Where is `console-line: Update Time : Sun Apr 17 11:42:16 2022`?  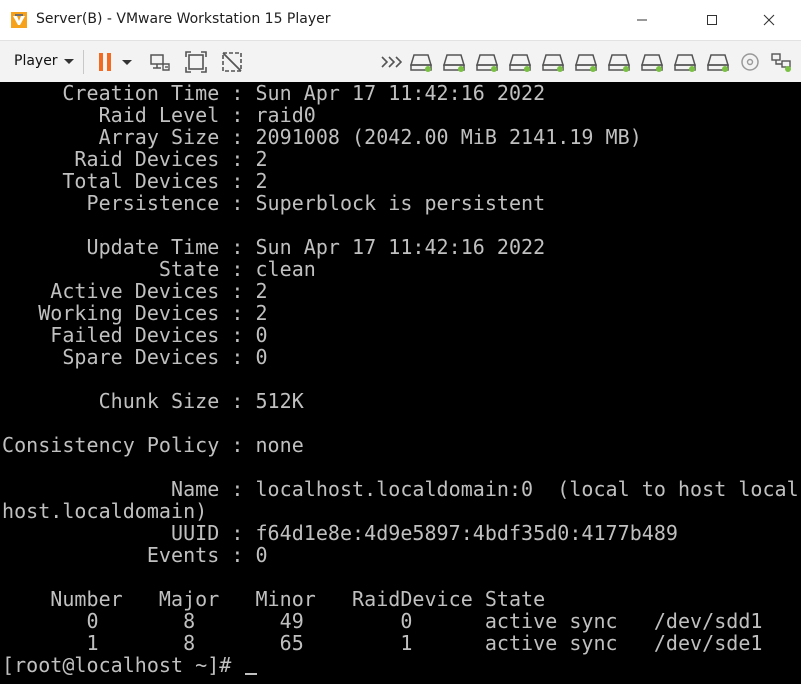 console-line: Update Time : Sun Apr 17 11:42:16 2022 is located at coordinates (274, 247).